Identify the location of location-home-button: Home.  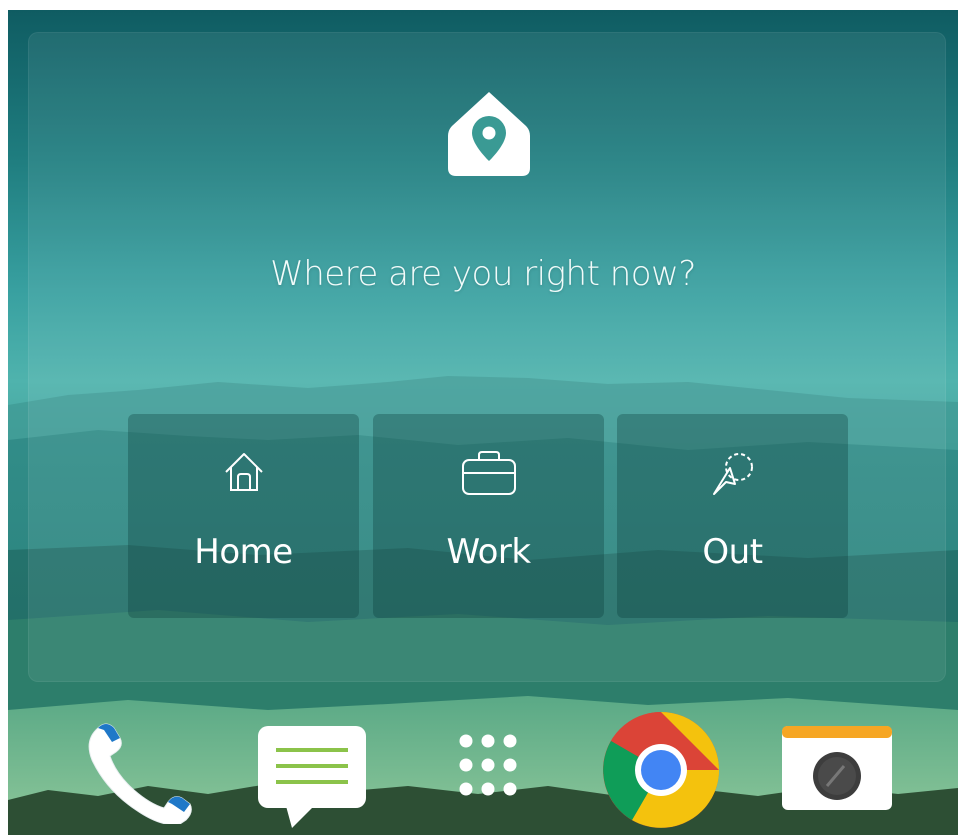
(243, 516).